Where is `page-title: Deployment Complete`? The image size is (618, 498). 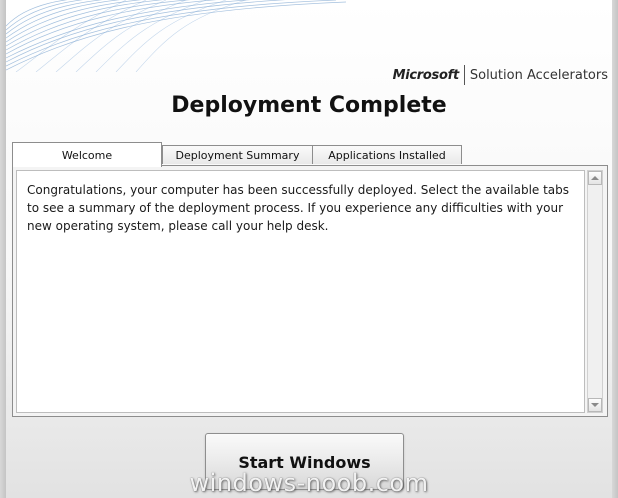 page-title: Deployment Complete is located at coordinates (309, 105).